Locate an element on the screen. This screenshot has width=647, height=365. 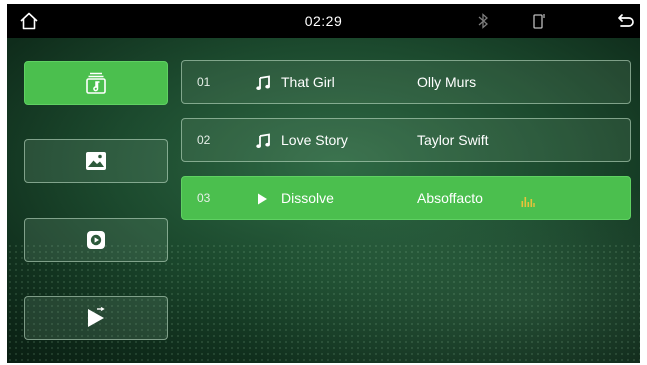
sidebar-item-videos is located at coordinates (96, 240).